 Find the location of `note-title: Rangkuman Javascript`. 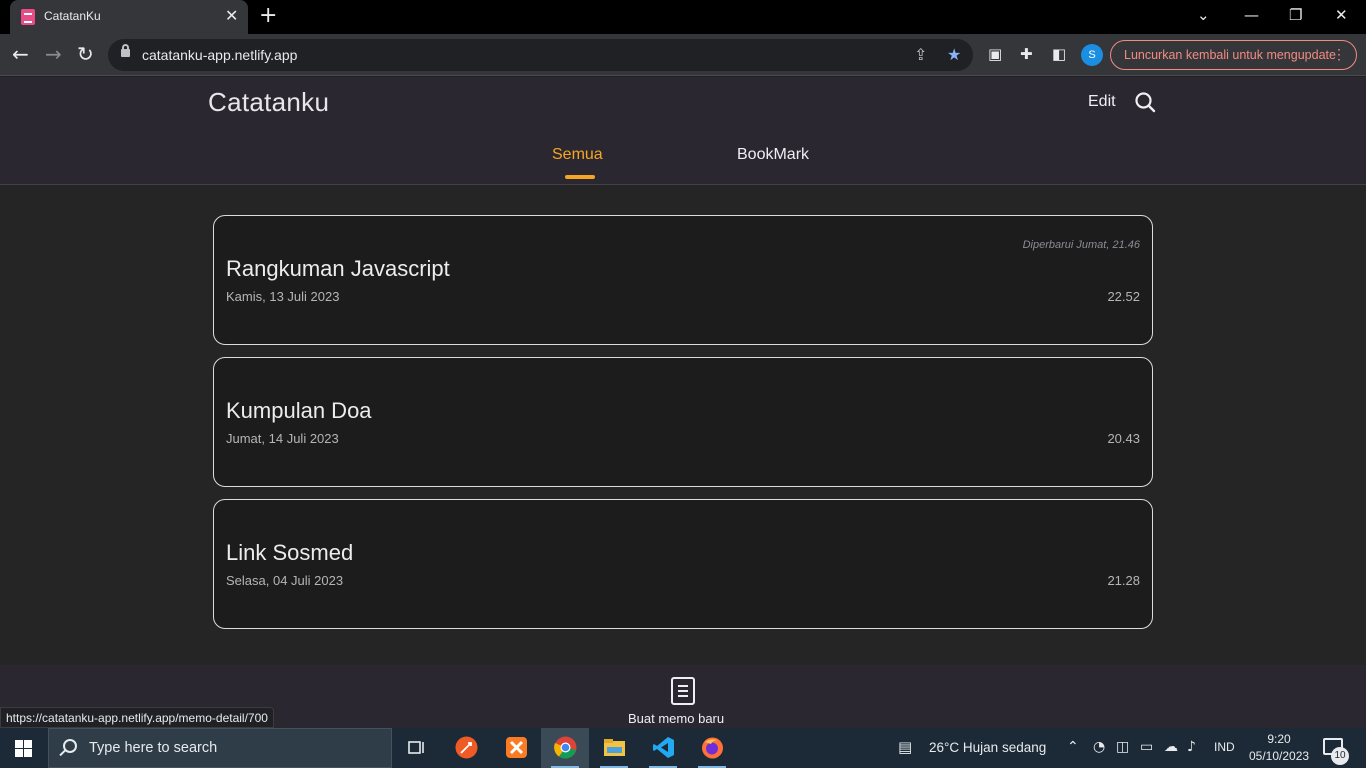

note-title: Rangkuman Javascript is located at coordinates (338, 268).